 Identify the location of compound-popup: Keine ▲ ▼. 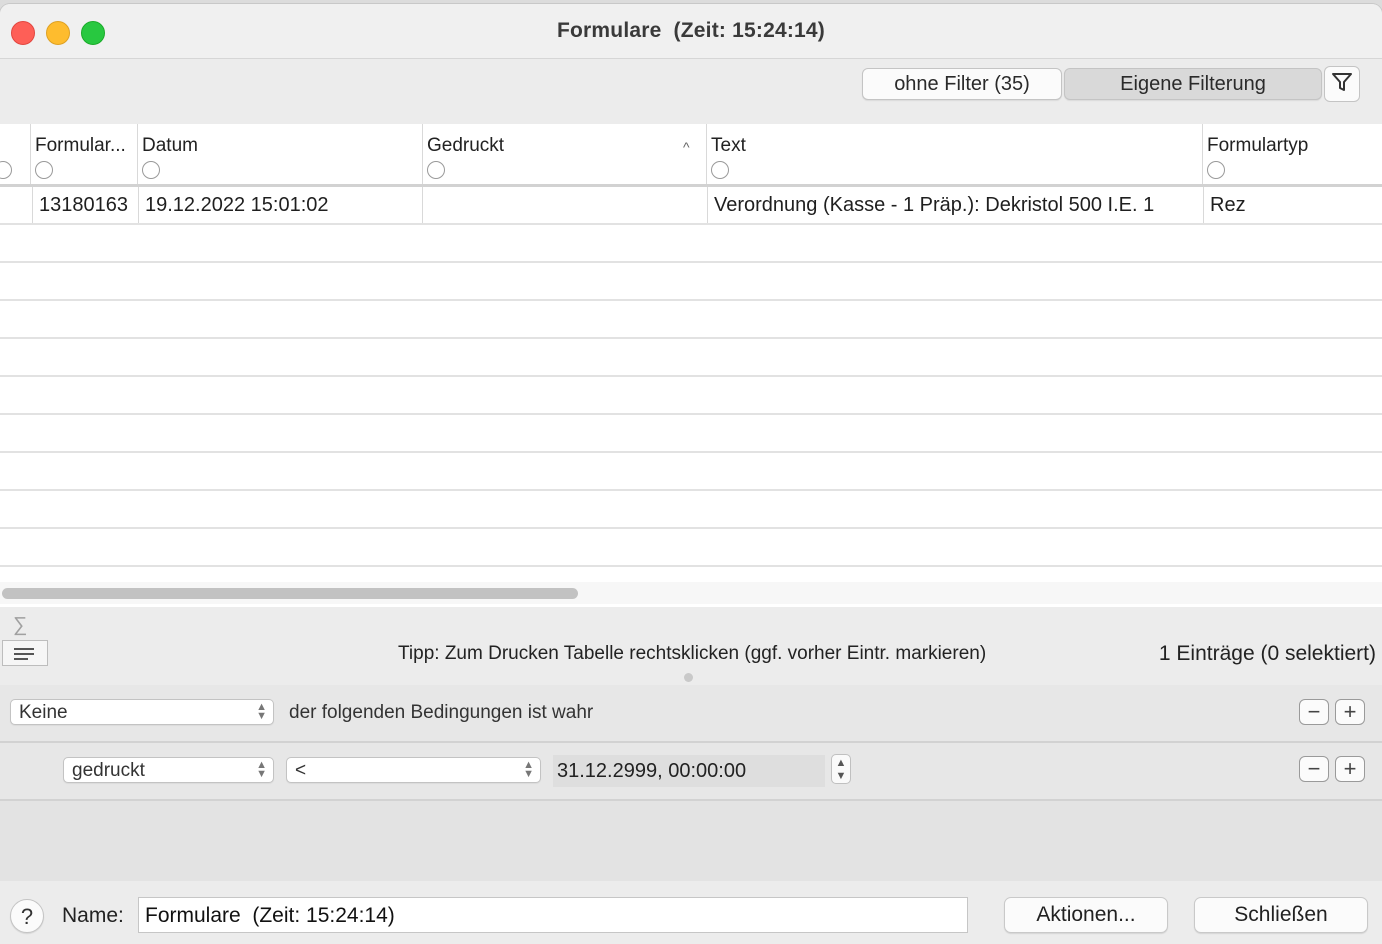
(142, 712).